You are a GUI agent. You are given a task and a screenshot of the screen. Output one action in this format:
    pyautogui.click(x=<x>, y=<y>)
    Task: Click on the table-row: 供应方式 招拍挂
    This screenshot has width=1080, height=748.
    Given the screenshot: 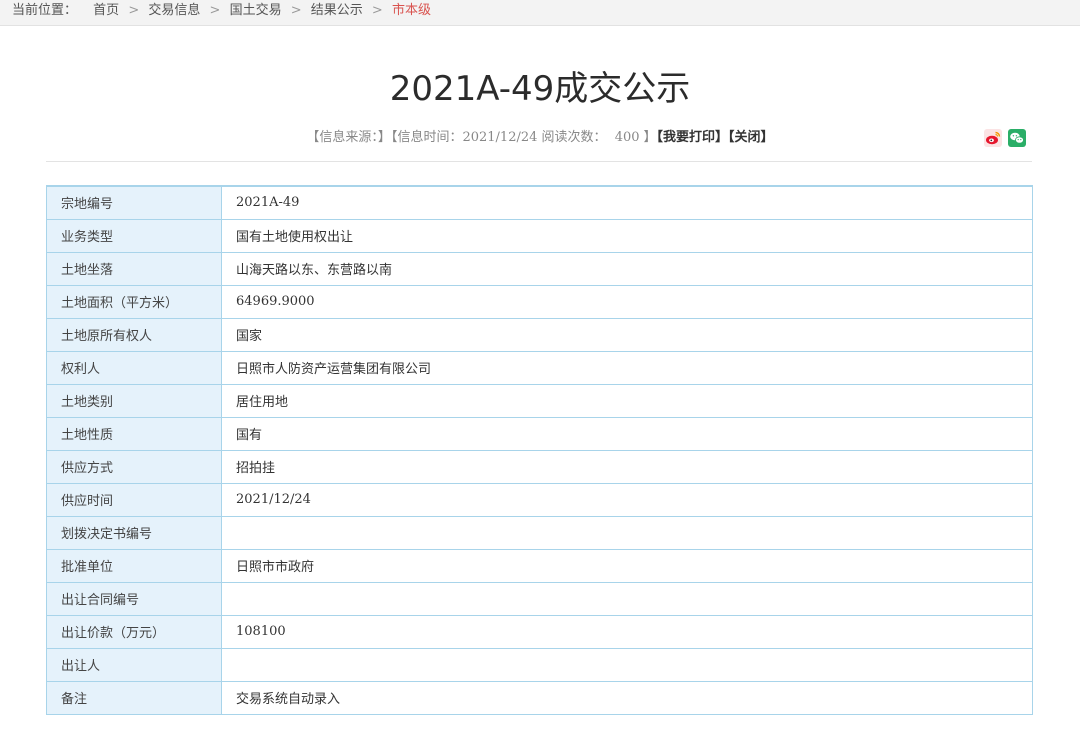 What is the action you would take?
    pyautogui.click(x=539, y=466)
    